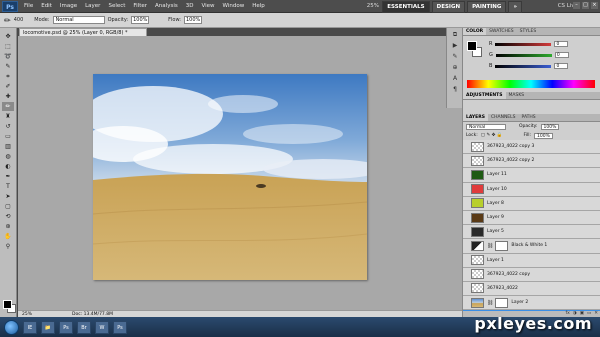  What do you see at coordinates (475, 117) in the screenshot?
I see `tab-layers: LAYERS` at bounding box center [475, 117].